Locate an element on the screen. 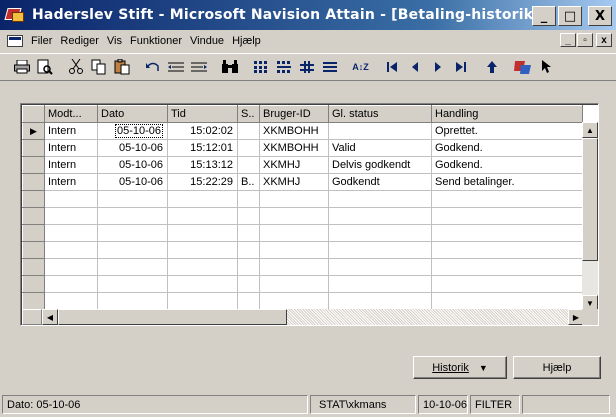 The width and height of the screenshot is (616, 417). menu-rediger: Rediger is located at coordinates (79, 41).